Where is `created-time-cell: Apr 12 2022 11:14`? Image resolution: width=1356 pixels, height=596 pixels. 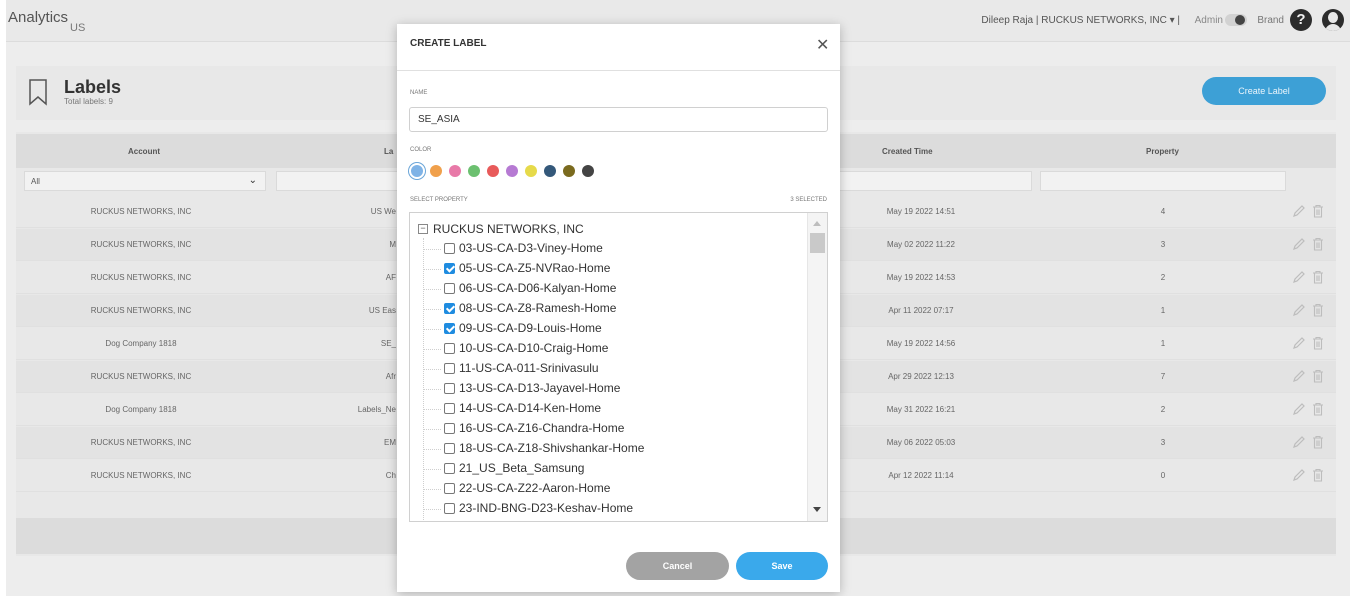
created-time-cell: Apr 12 2022 11:14 is located at coordinates (921, 475).